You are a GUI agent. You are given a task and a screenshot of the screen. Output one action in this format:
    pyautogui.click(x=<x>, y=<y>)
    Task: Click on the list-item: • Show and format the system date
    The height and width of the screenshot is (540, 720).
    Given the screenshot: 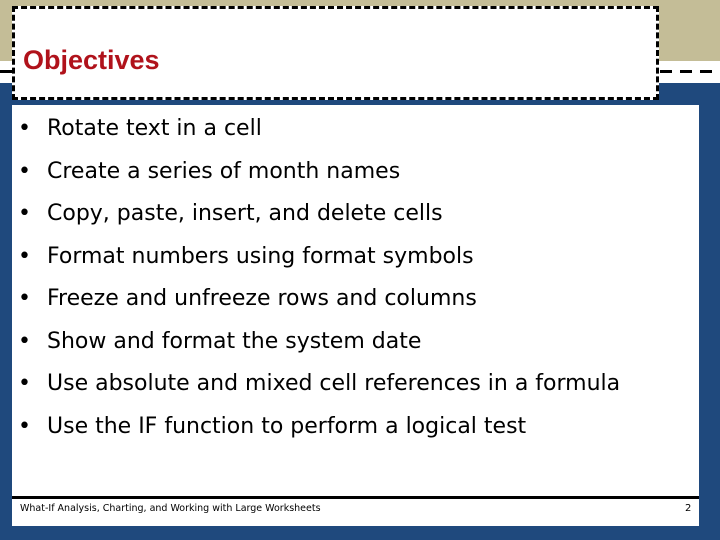 What is the action you would take?
    pyautogui.click(x=345, y=342)
    